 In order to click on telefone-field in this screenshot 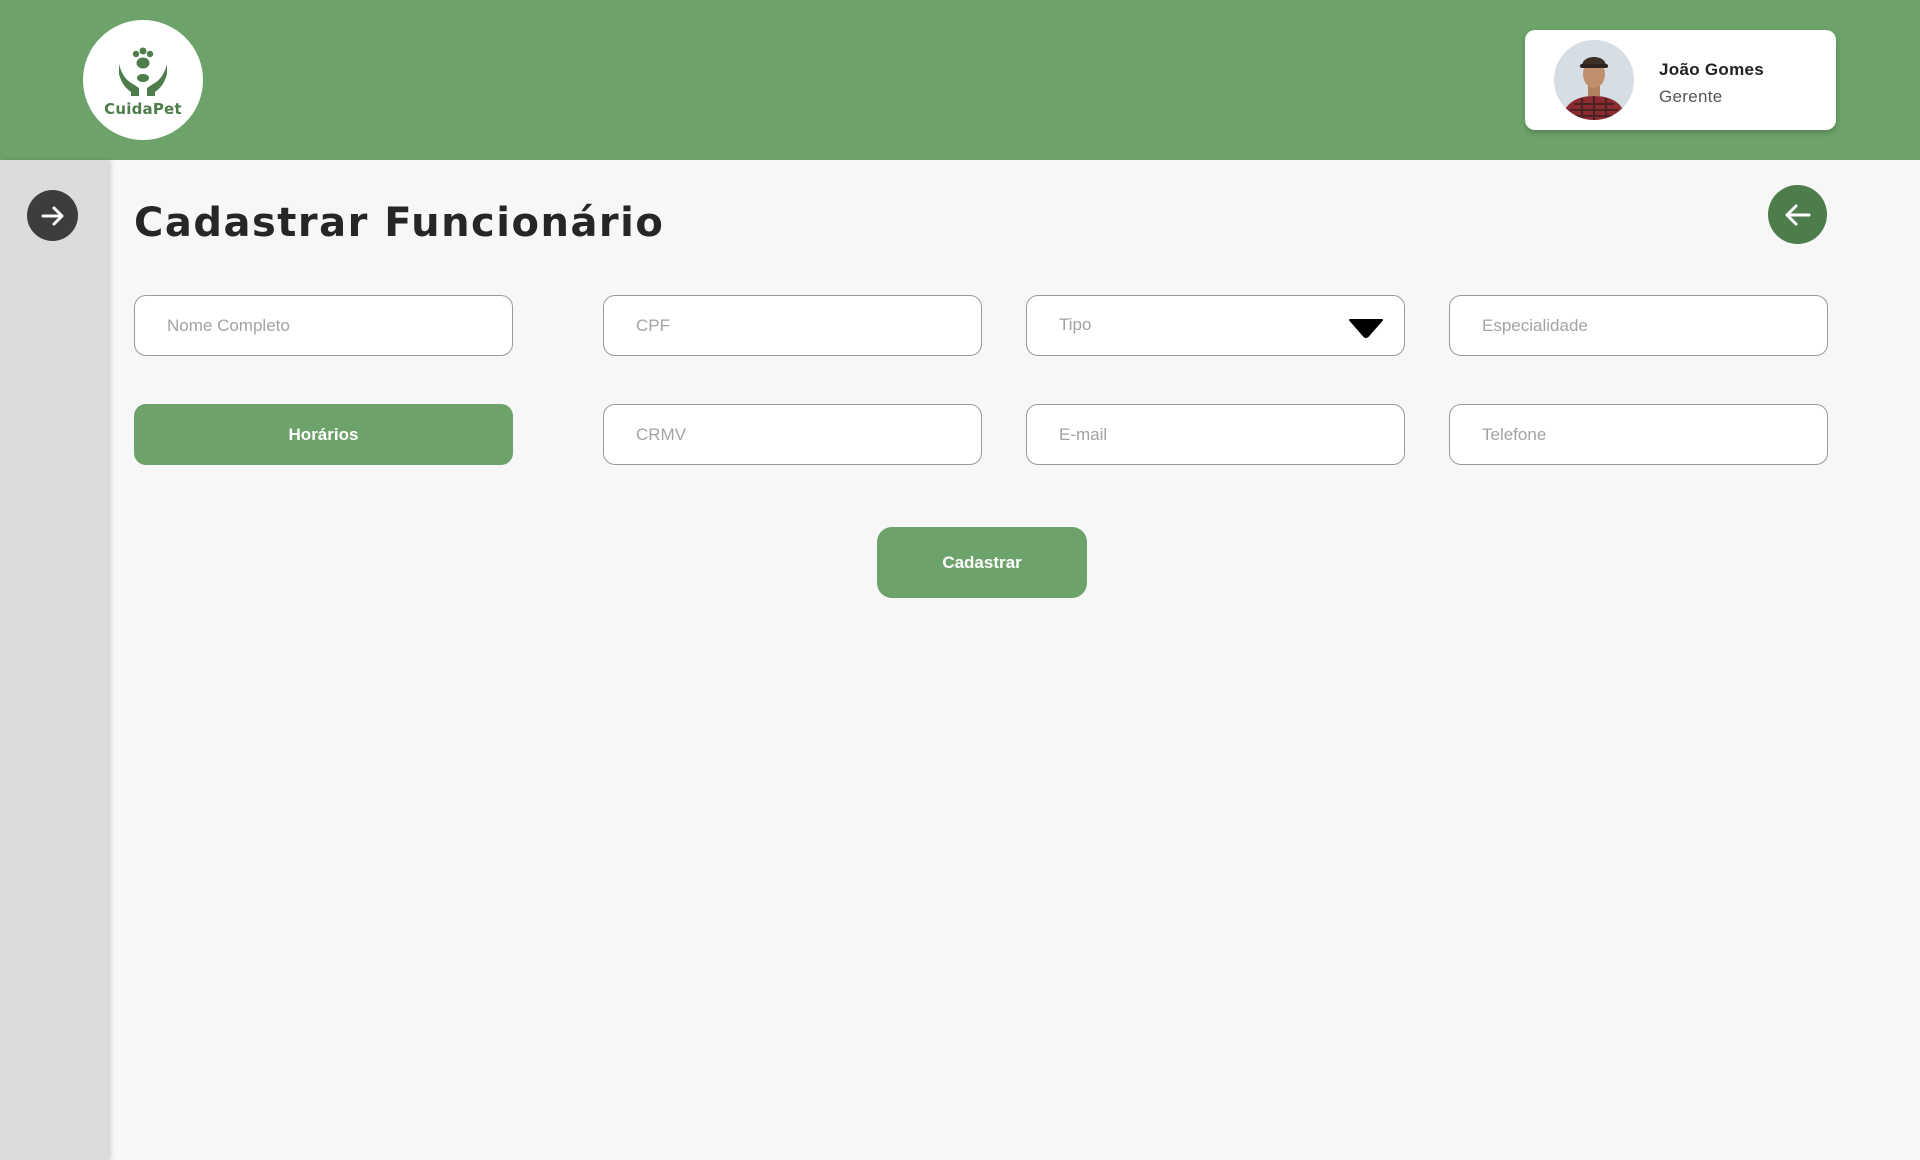, I will do `click(1638, 434)`.